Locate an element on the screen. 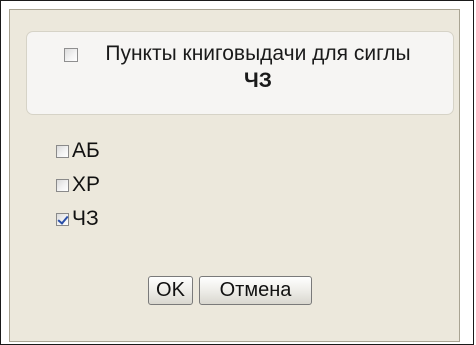 The height and width of the screenshot is (345, 476). dialog-title: Пункты книговыдачи для сиглы ЧЗ is located at coordinates (258, 67).